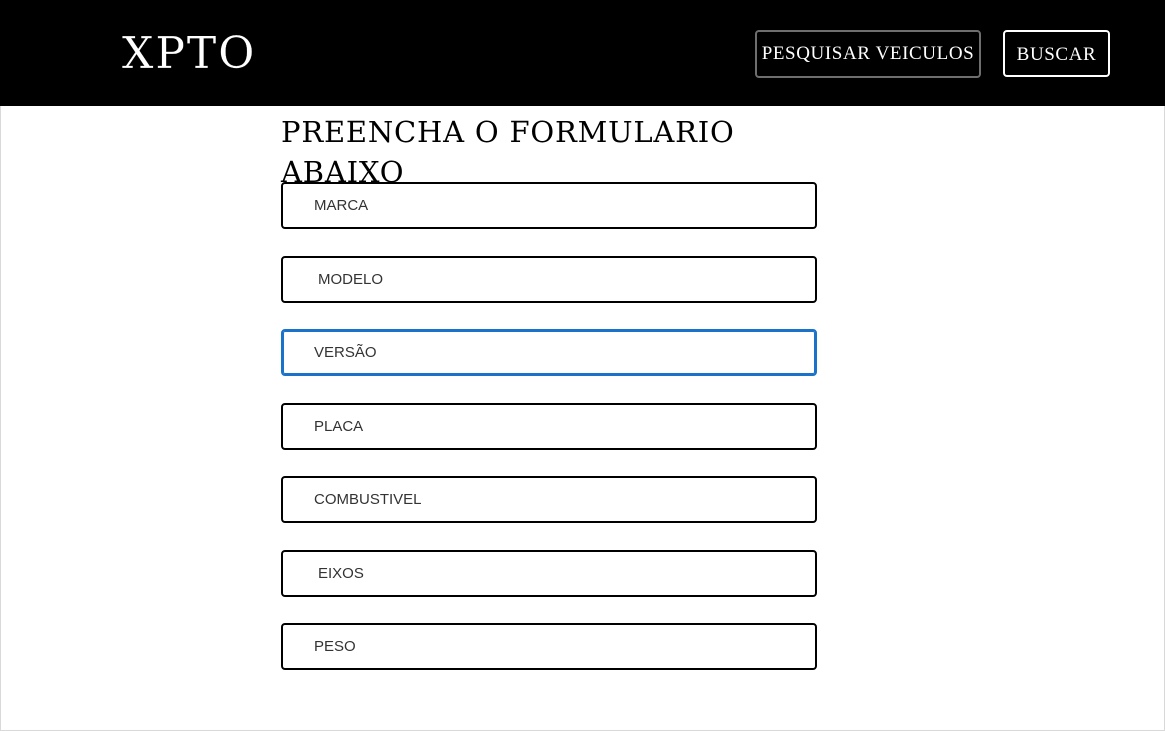 Image resolution: width=1165 pixels, height=731 pixels. What do you see at coordinates (549, 279) in the screenshot?
I see `modelo-input` at bounding box center [549, 279].